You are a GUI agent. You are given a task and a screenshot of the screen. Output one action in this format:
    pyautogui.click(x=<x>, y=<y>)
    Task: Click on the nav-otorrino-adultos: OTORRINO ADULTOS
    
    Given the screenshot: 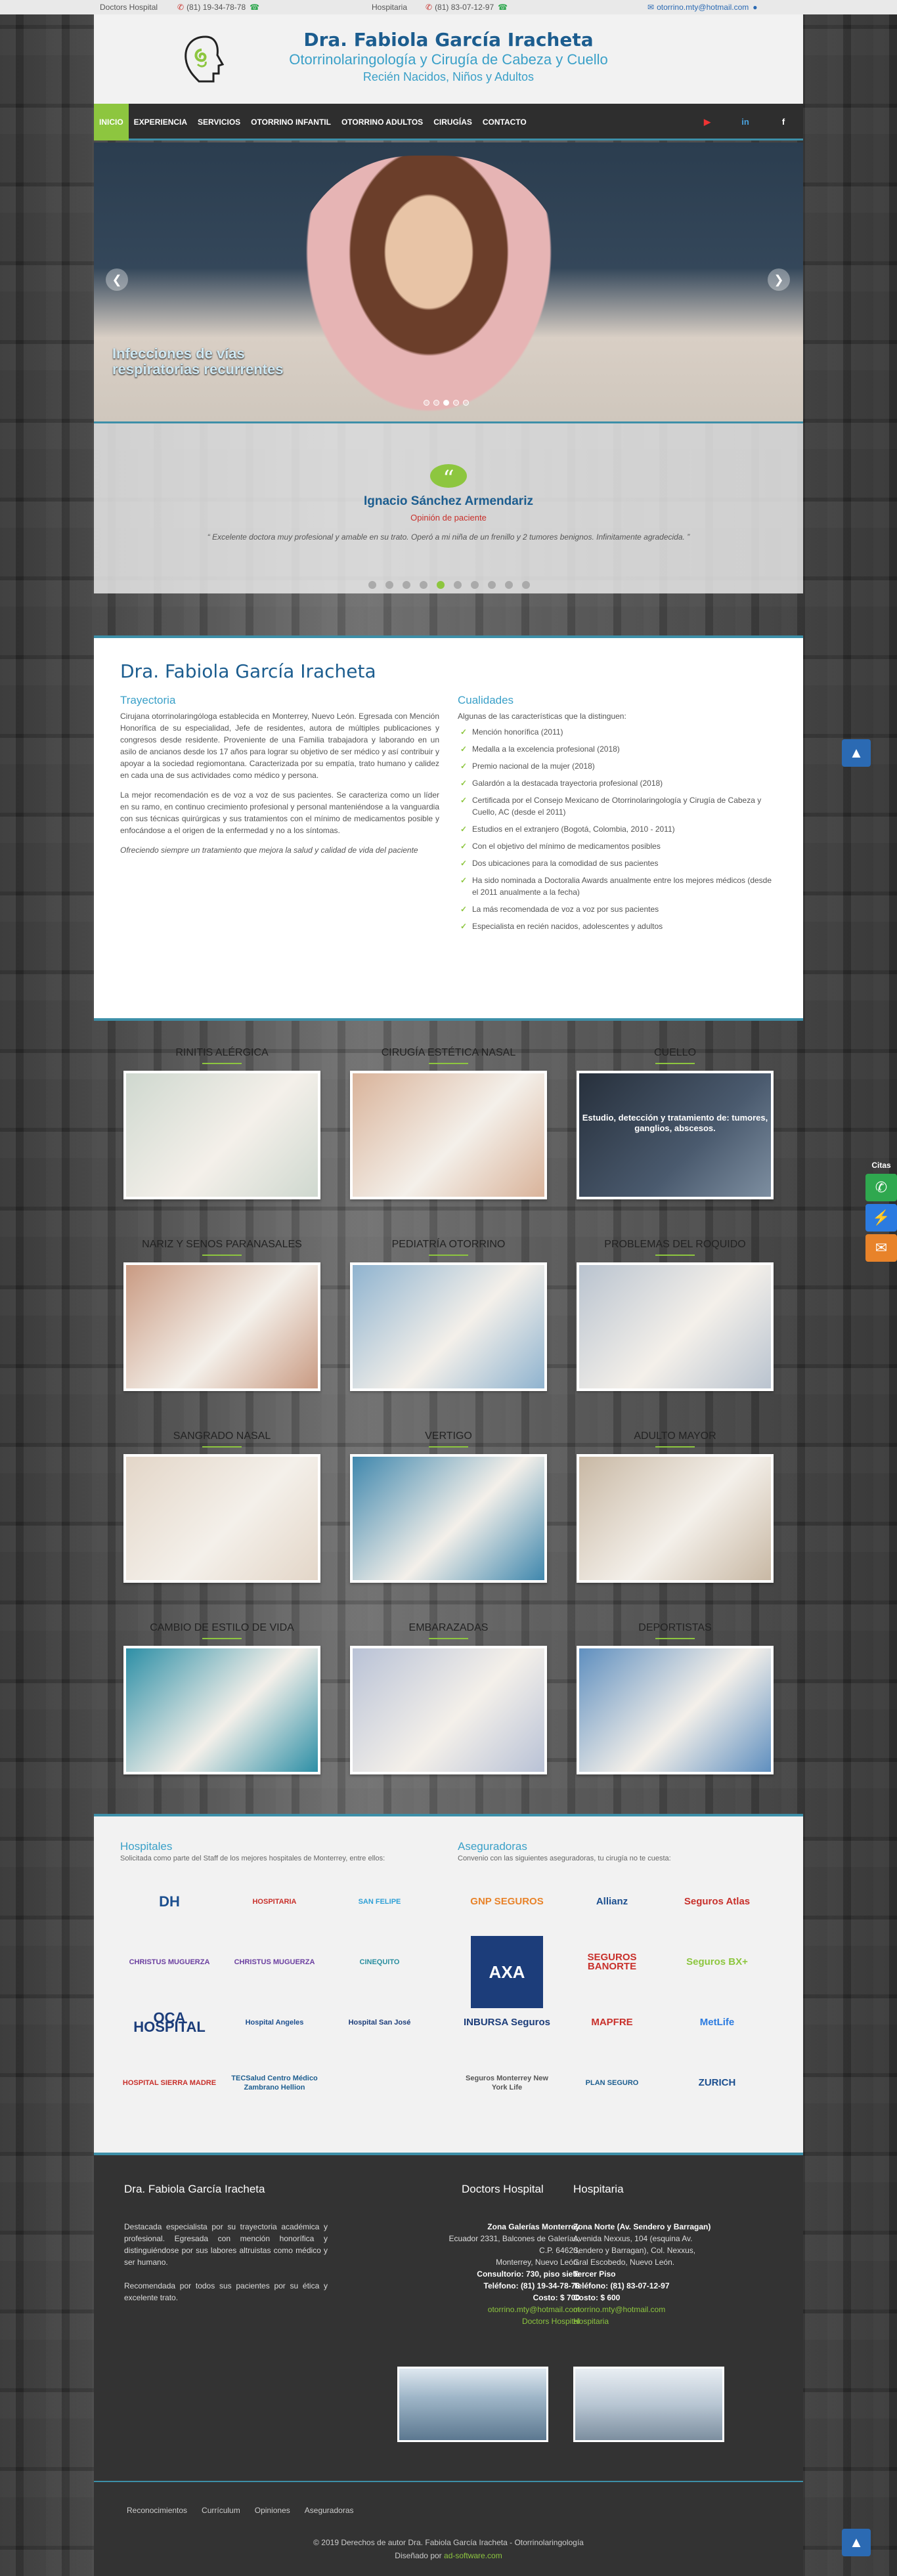 What is the action you would take?
    pyautogui.click(x=382, y=122)
    